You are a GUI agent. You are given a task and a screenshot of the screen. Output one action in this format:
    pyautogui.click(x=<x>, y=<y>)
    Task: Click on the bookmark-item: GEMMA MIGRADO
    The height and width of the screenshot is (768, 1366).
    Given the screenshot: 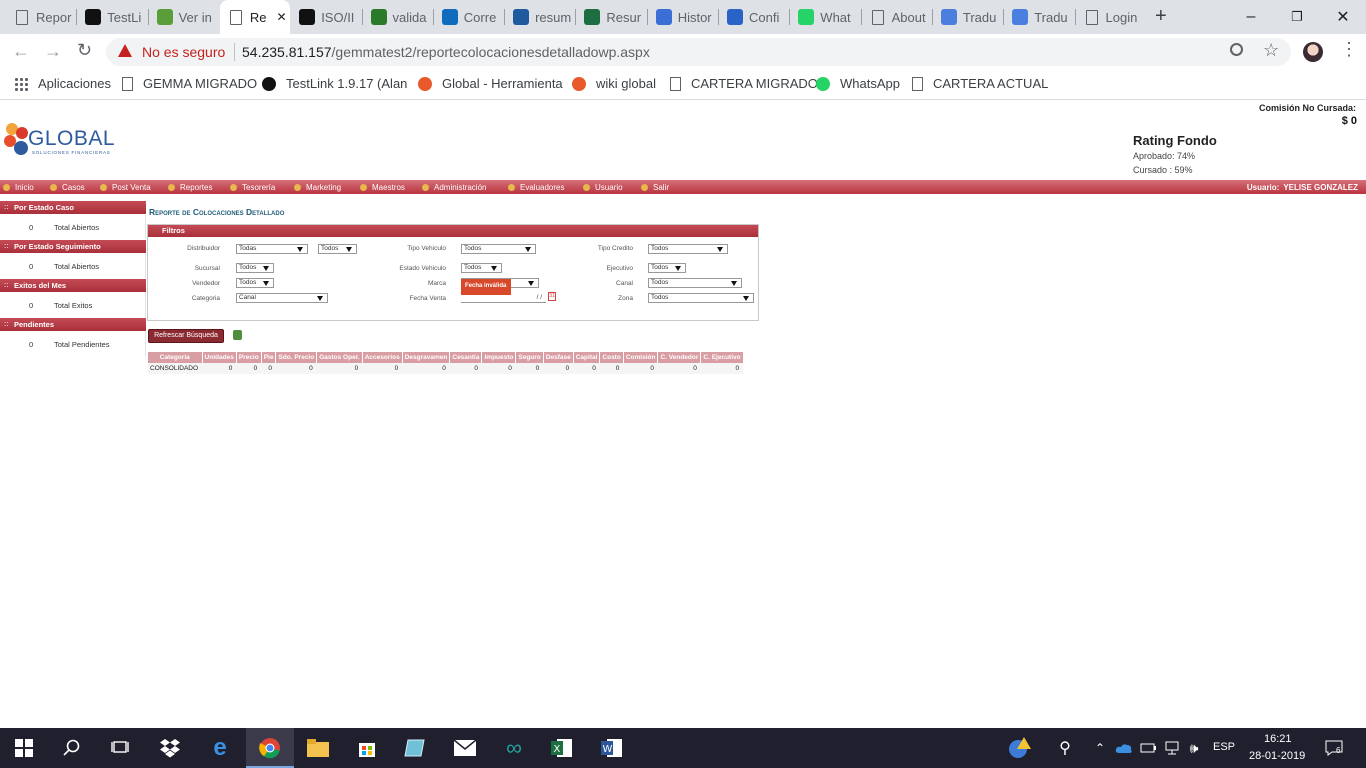 What is the action you would take?
    pyautogui.click(x=189, y=83)
    